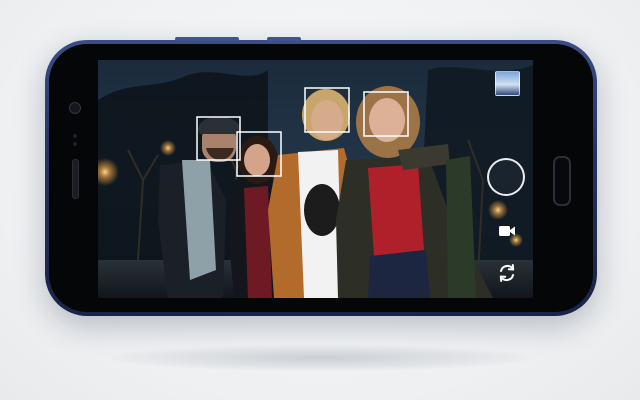  What do you see at coordinates (207, 39) in the screenshot?
I see `volume-button` at bounding box center [207, 39].